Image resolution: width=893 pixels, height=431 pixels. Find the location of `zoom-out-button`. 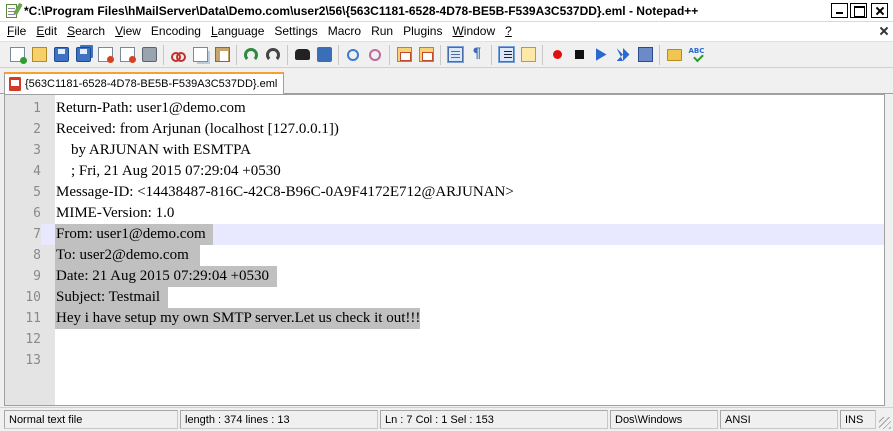

zoom-out-button is located at coordinates (375, 55).